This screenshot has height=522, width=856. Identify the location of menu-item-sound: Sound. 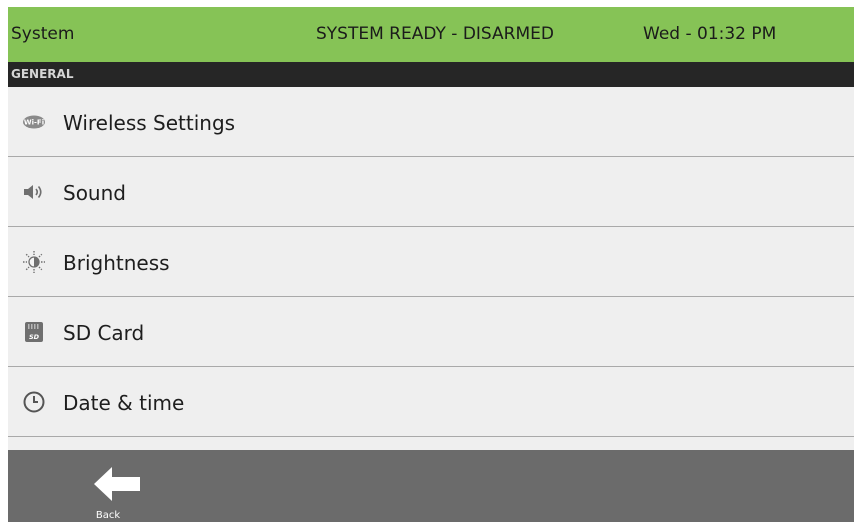
(431, 192).